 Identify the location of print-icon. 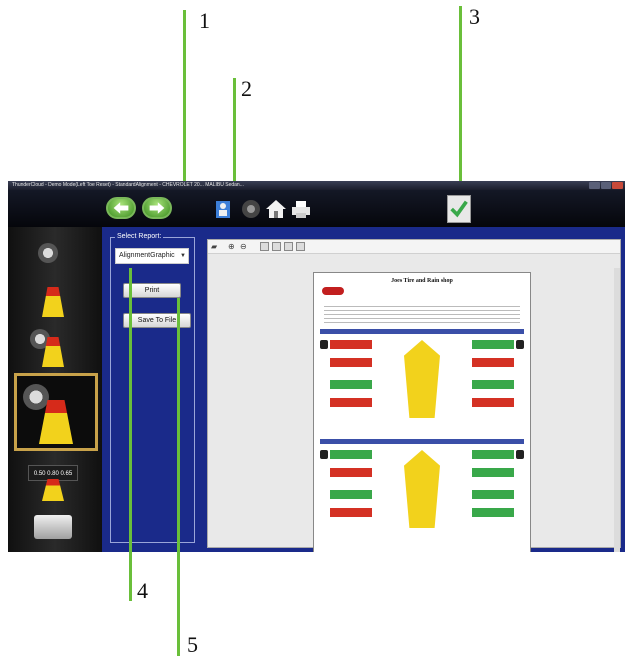
(301, 209).